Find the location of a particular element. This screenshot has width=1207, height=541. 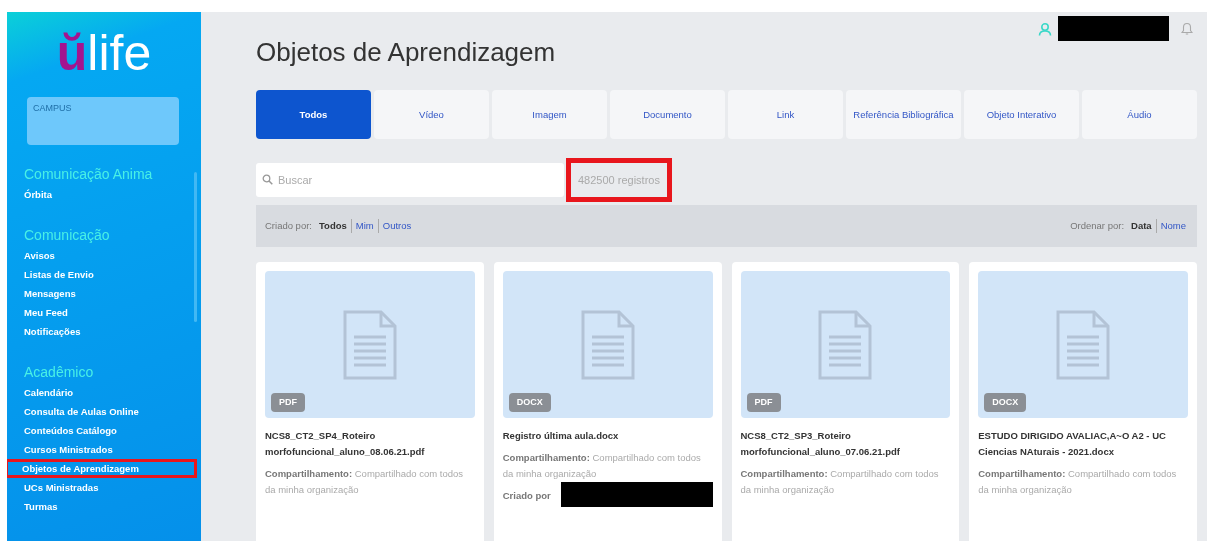

file-name: Registro última aula.docx is located at coordinates (561, 436).